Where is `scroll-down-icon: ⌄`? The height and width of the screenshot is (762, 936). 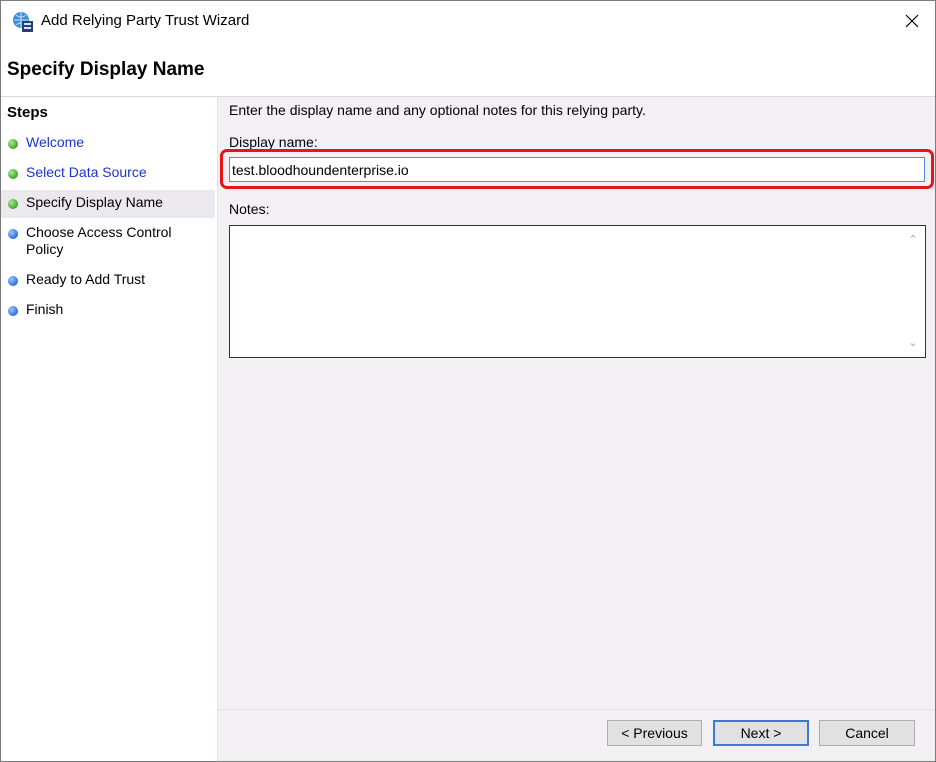 scroll-down-icon: ⌄ is located at coordinates (913, 343).